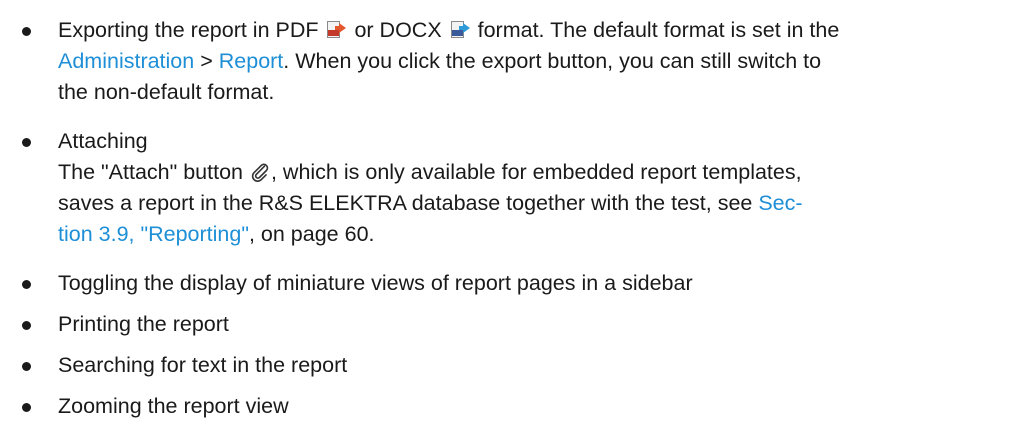 This screenshot has width=1023, height=438. Describe the element at coordinates (780, 203) in the screenshot. I see `section-link-part1: Sec-` at that location.